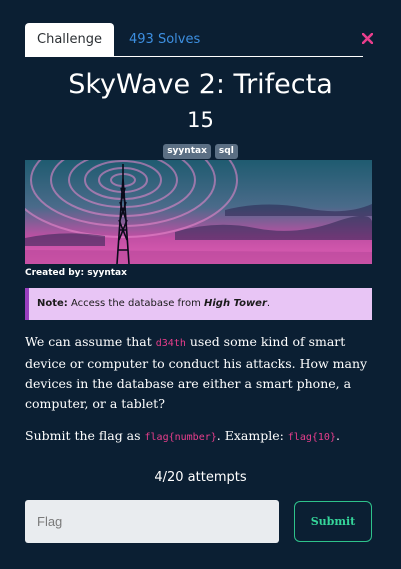 This screenshot has height=569, width=401. I want to click on desc-code: d34th, so click(170, 343).